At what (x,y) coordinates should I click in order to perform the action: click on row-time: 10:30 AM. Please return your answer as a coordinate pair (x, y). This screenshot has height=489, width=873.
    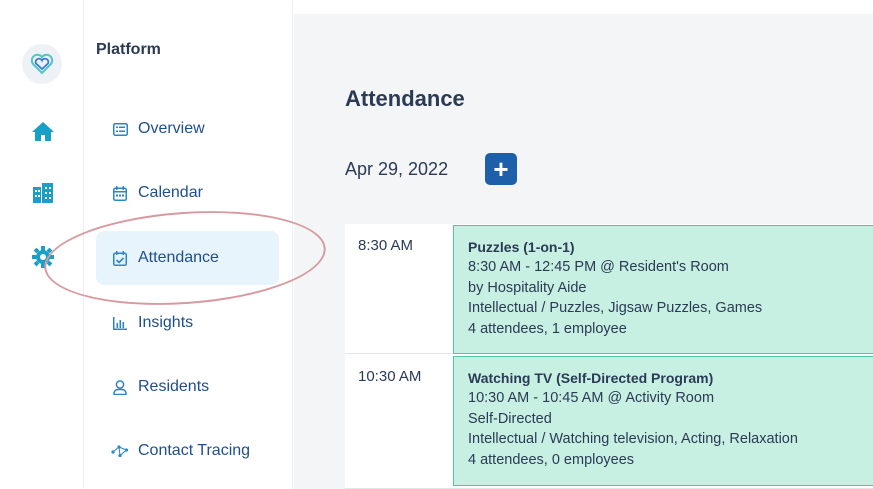
    Looking at the image, I should click on (390, 376).